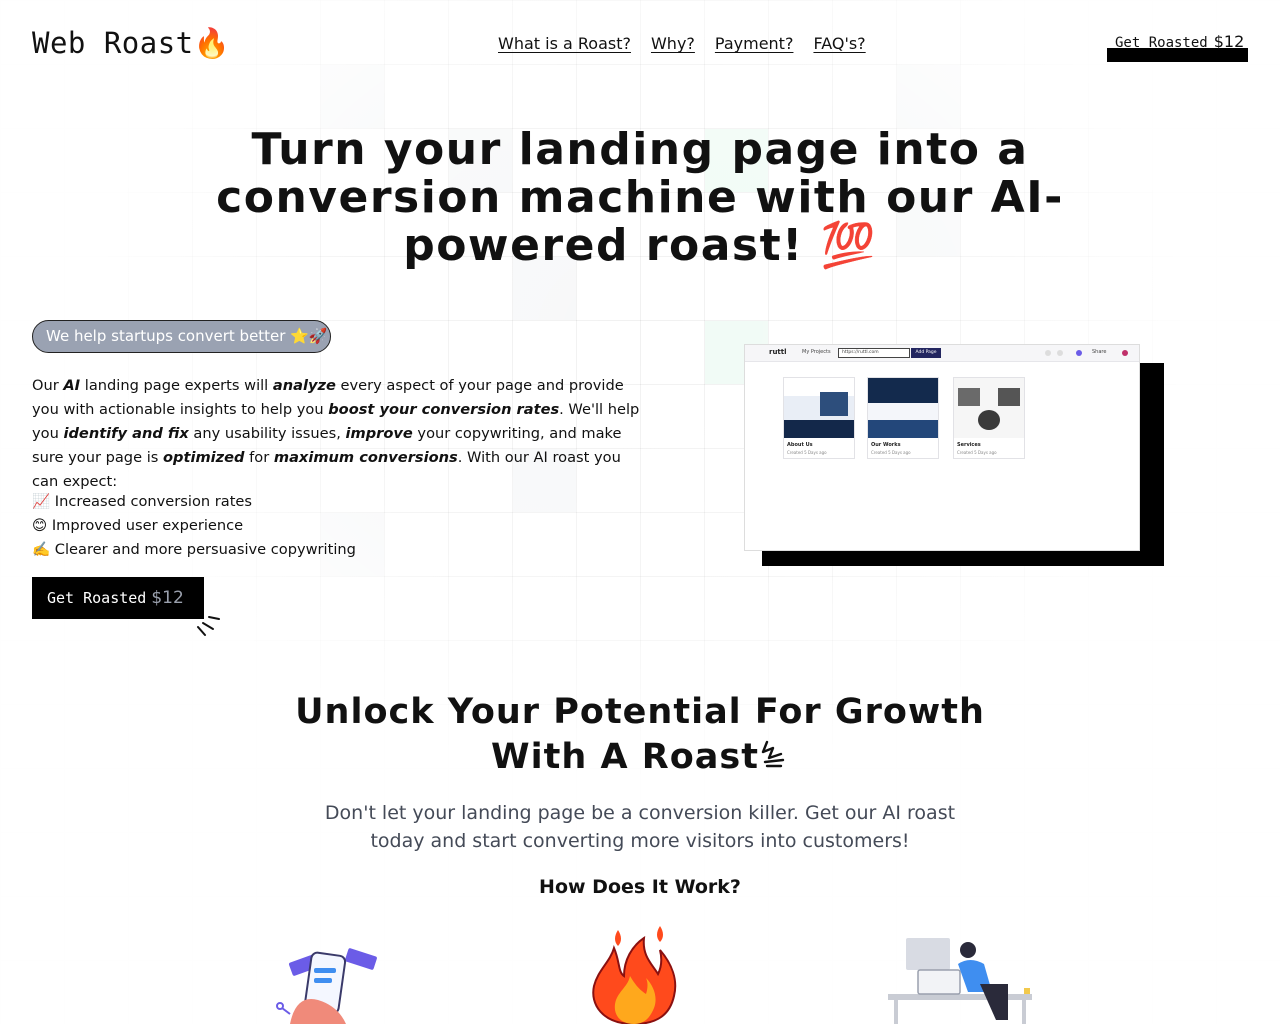  What do you see at coordinates (960, 981) in the screenshot?
I see `person-laptop-illustration` at bounding box center [960, 981].